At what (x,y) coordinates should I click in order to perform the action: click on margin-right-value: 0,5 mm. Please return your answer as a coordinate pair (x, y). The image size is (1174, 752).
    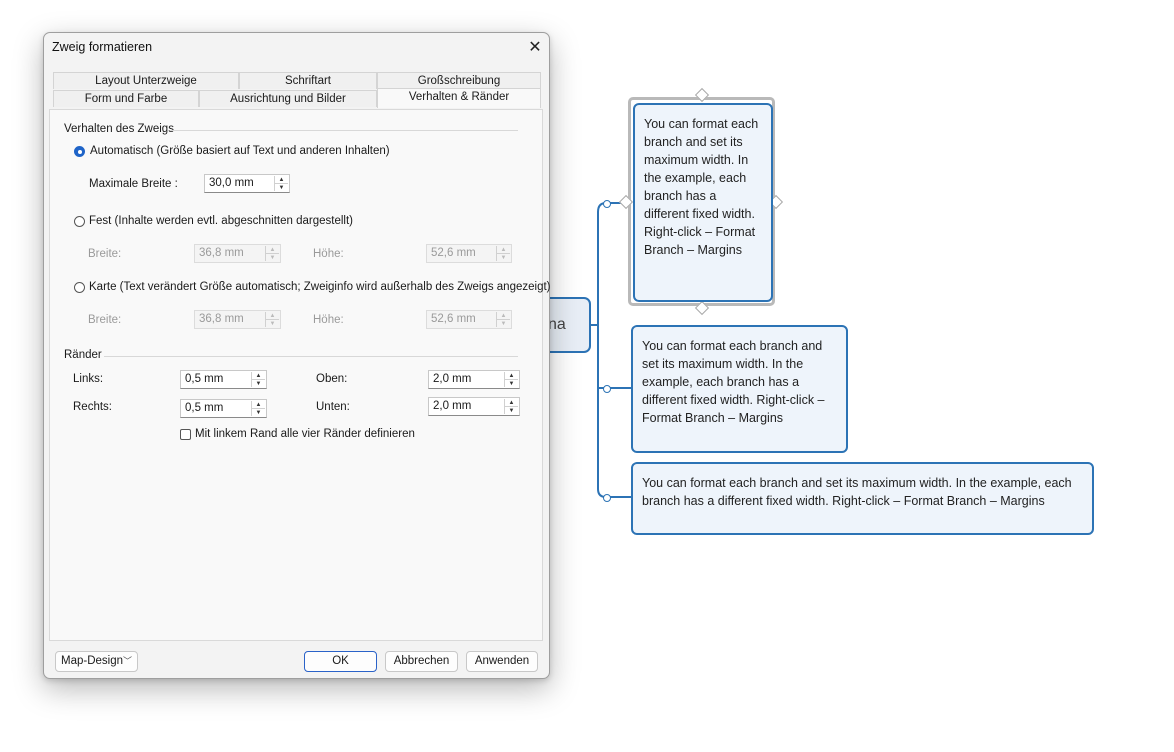
    Looking at the image, I should click on (204, 408).